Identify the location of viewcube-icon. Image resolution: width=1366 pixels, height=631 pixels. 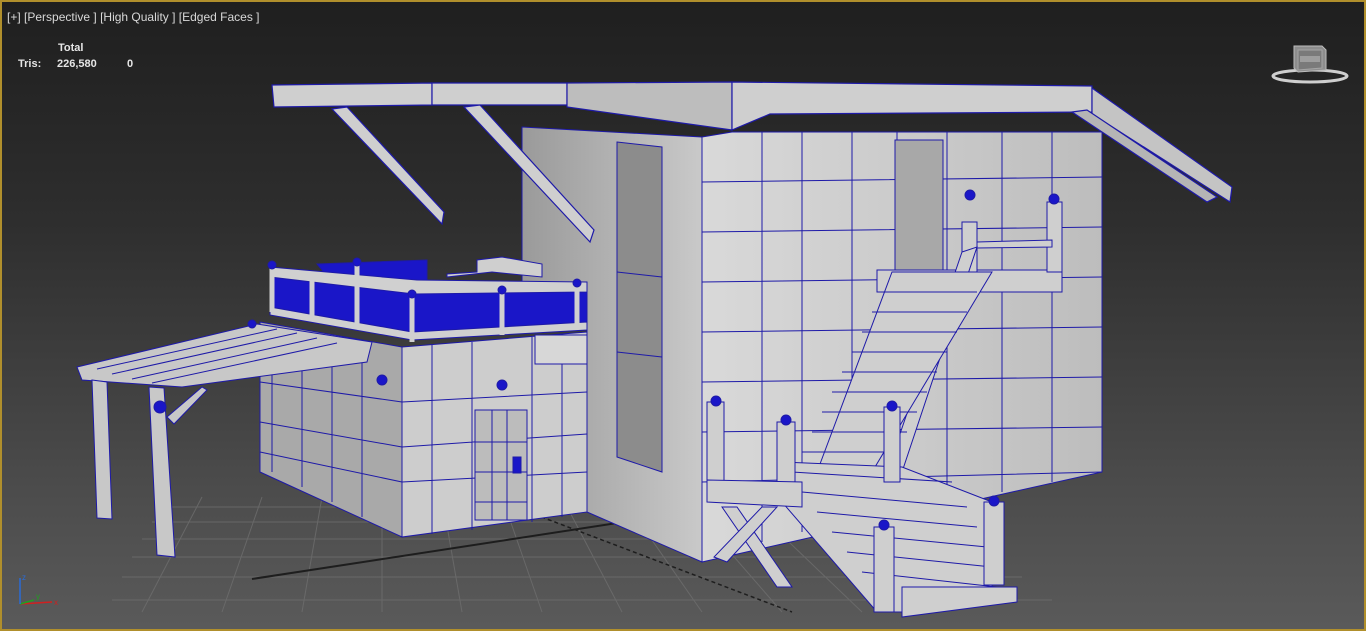
(1310, 65).